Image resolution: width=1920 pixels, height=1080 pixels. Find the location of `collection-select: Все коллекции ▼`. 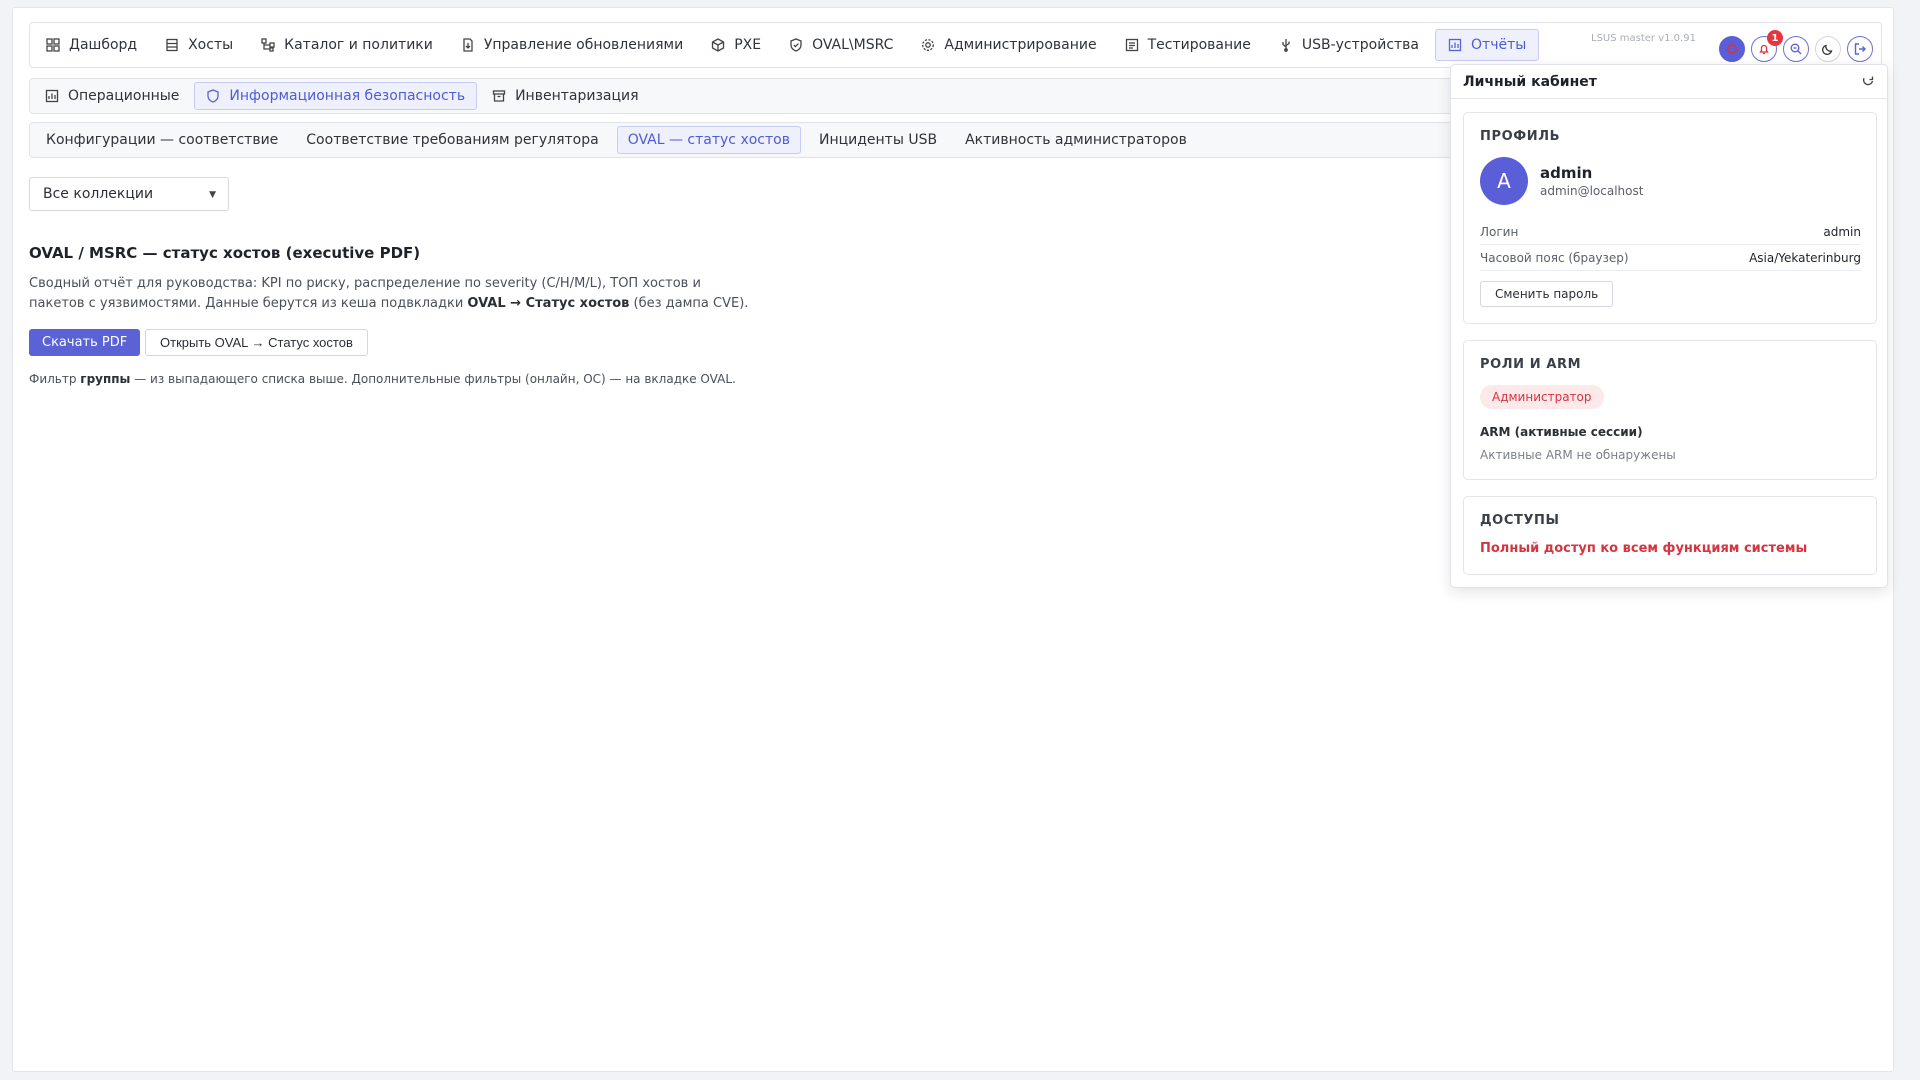

collection-select: Все коллекции ▼ is located at coordinates (129, 194).